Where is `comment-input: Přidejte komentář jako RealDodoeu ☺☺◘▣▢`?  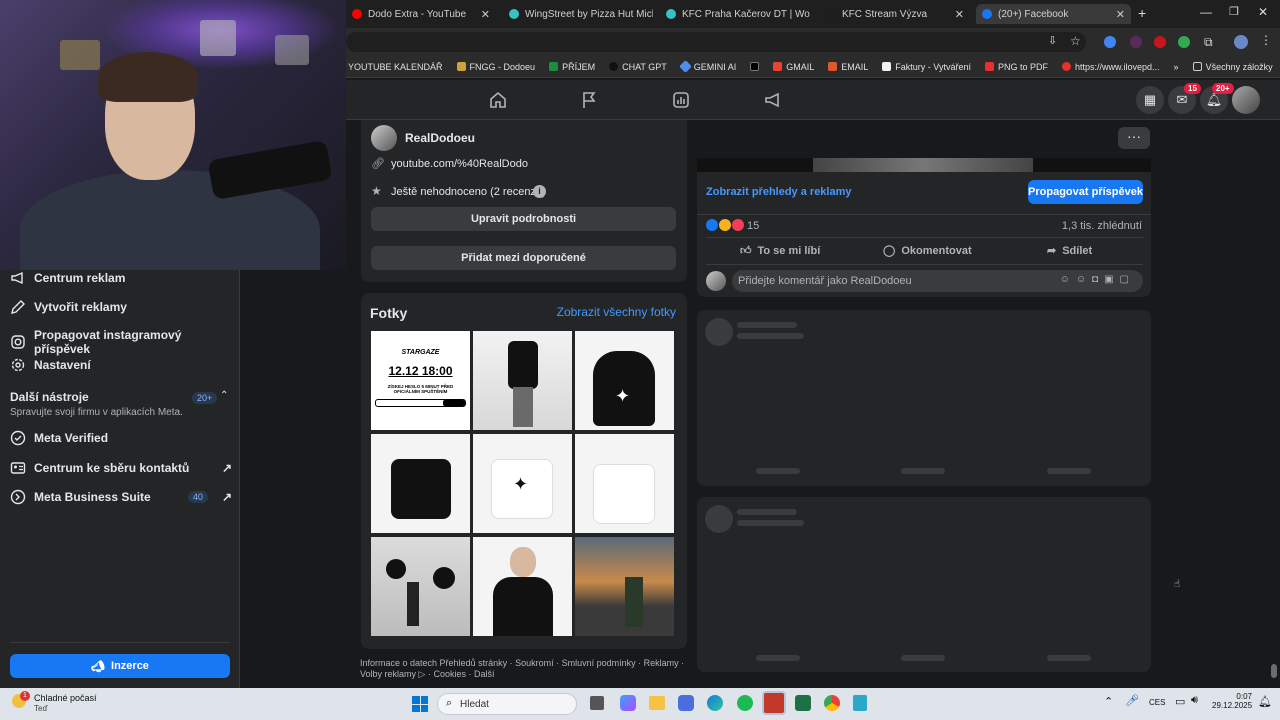 comment-input: Přidejte komentář jako RealDodoeu ☺☺◘▣▢ is located at coordinates (937, 281).